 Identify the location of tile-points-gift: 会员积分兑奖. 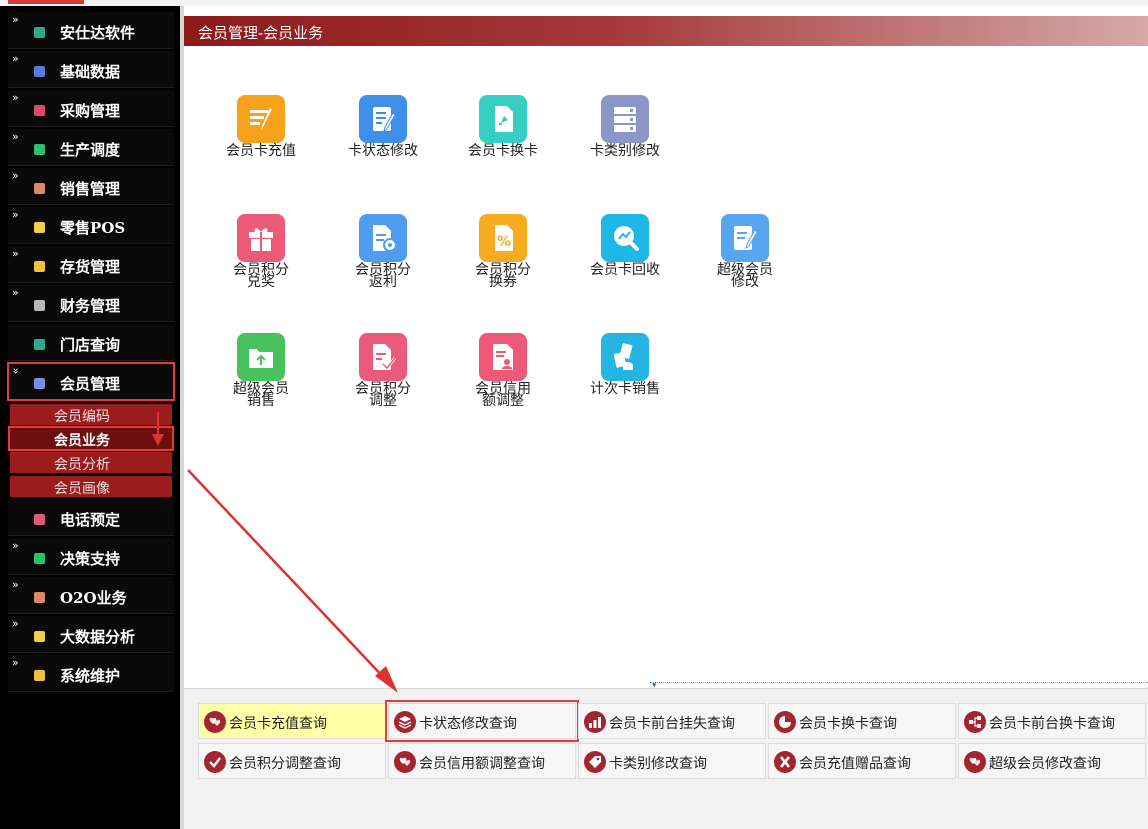
(261, 269).